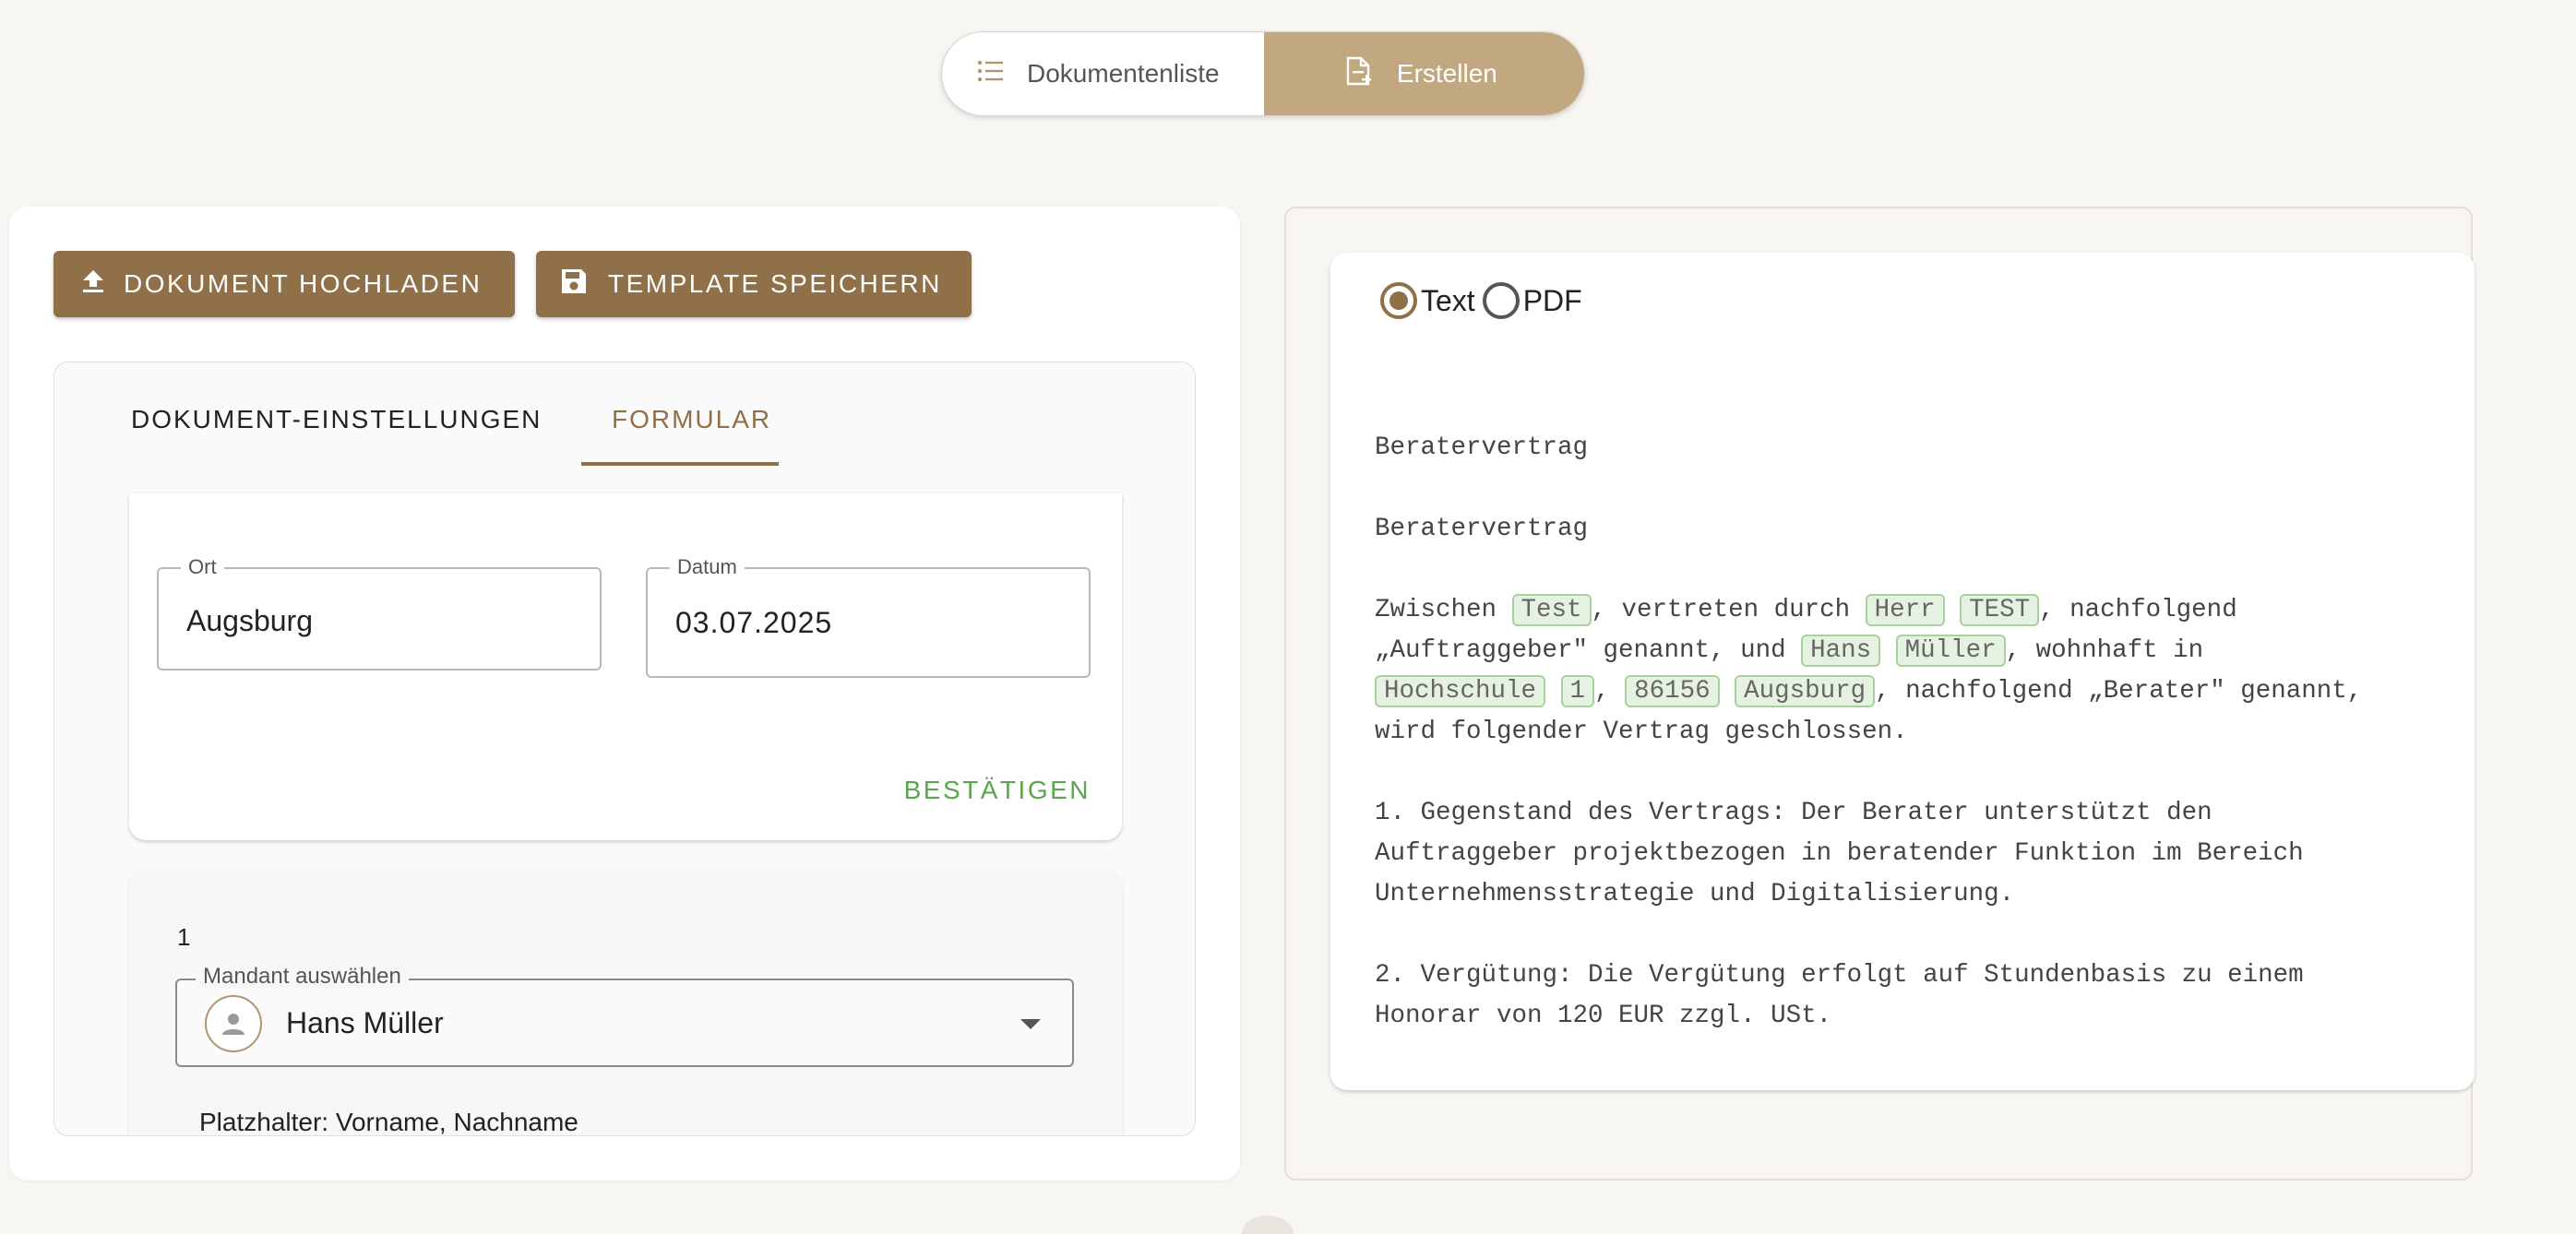 This screenshot has width=2576, height=1234. What do you see at coordinates (1905, 610) in the screenshot?
I see `placeholder-chip: Herr` at bounding box center [1905, 610].